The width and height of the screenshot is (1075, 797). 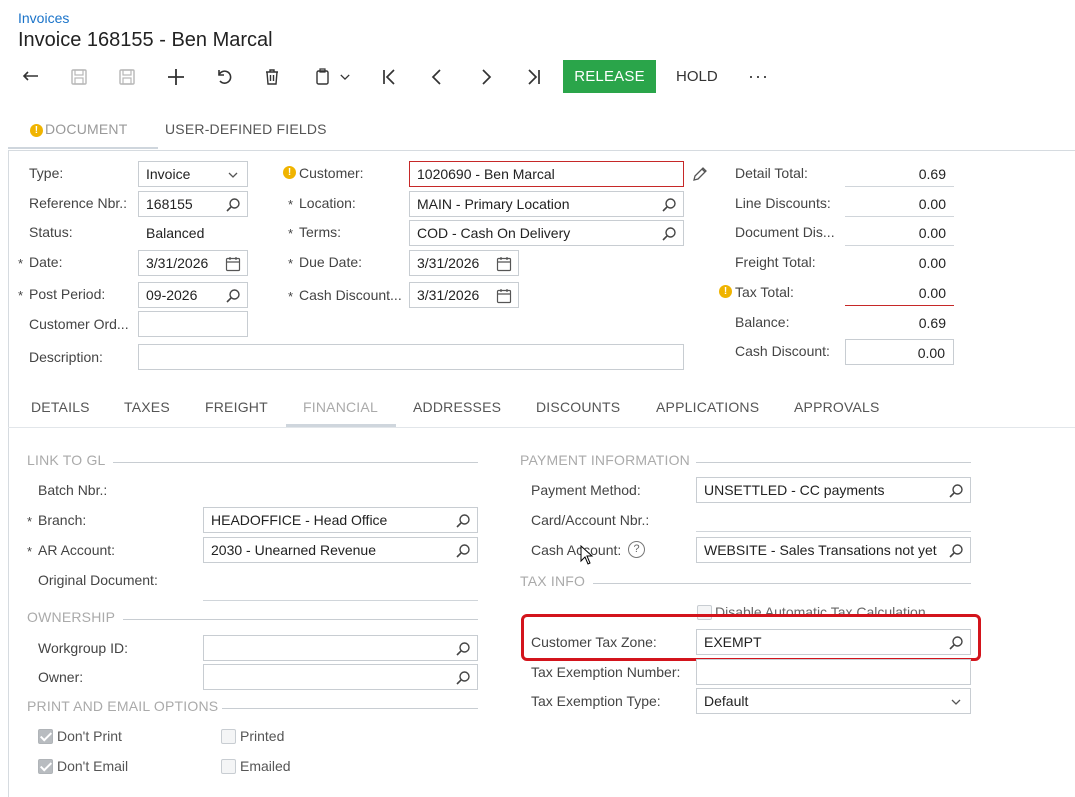 What do you see at coordinates (77, 550) in the screenshot?
I see `ar-account-label: AR Account:` at bounding box center [77, 550].